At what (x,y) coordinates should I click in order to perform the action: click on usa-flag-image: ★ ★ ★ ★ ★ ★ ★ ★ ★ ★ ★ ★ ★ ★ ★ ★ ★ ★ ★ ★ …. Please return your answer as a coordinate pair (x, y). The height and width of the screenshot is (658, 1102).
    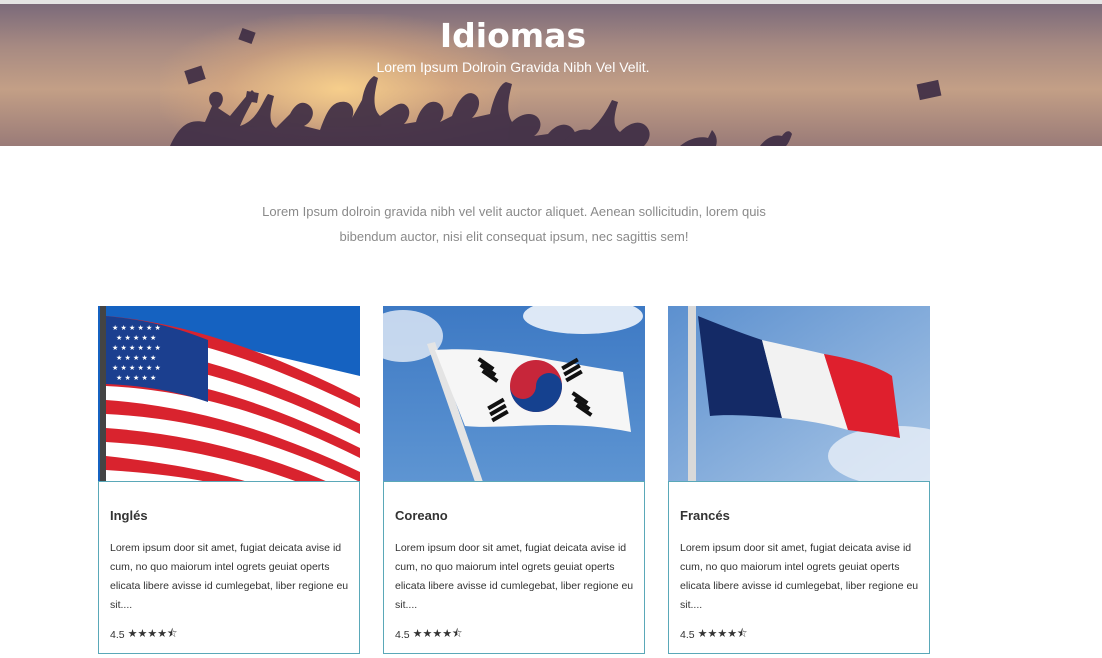
    Looking at the image, I should click on (229, 394).